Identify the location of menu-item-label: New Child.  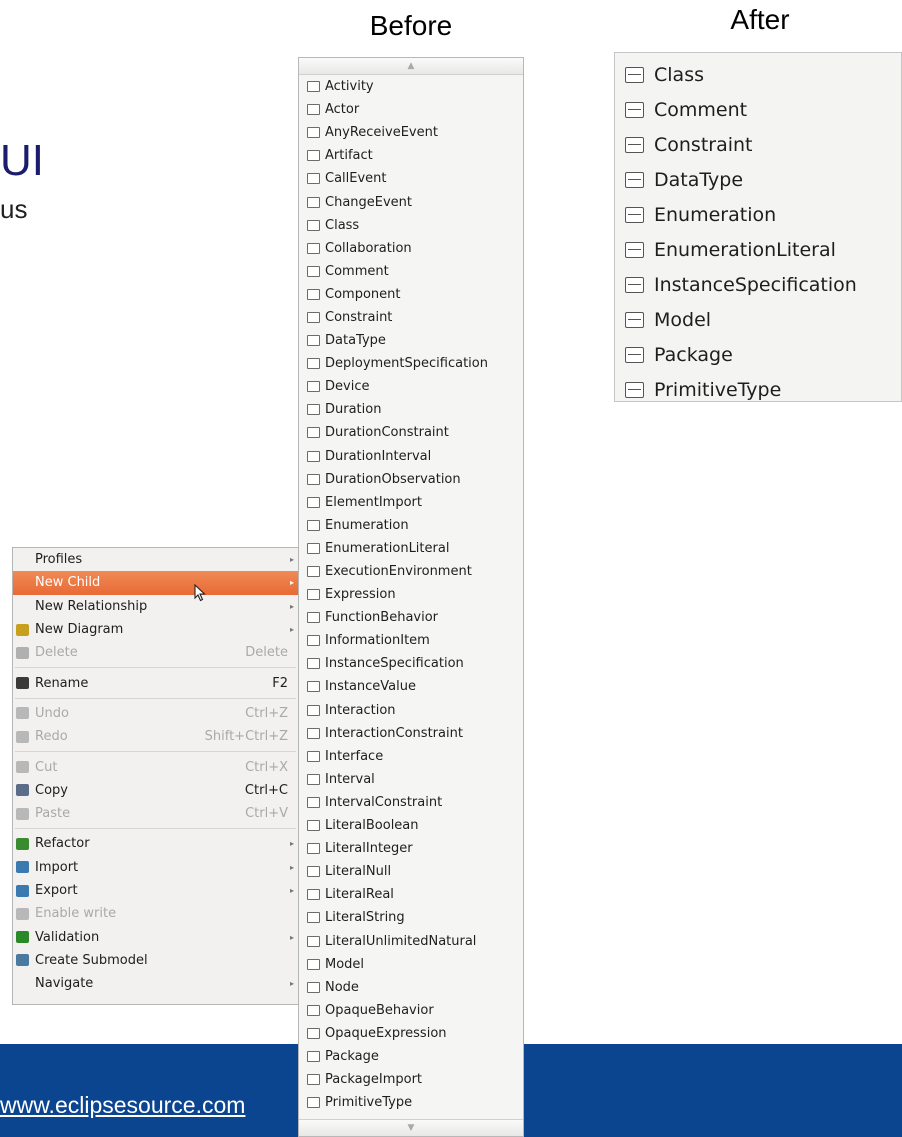
(68, 583).